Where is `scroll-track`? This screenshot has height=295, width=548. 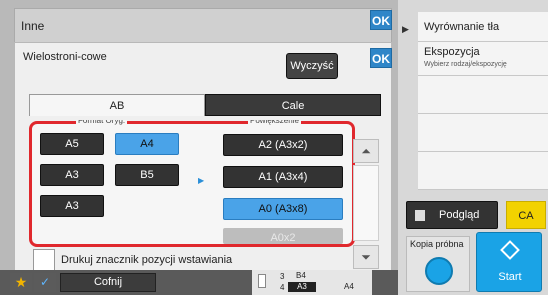 scroll-track is located at coordinates (366, 203).